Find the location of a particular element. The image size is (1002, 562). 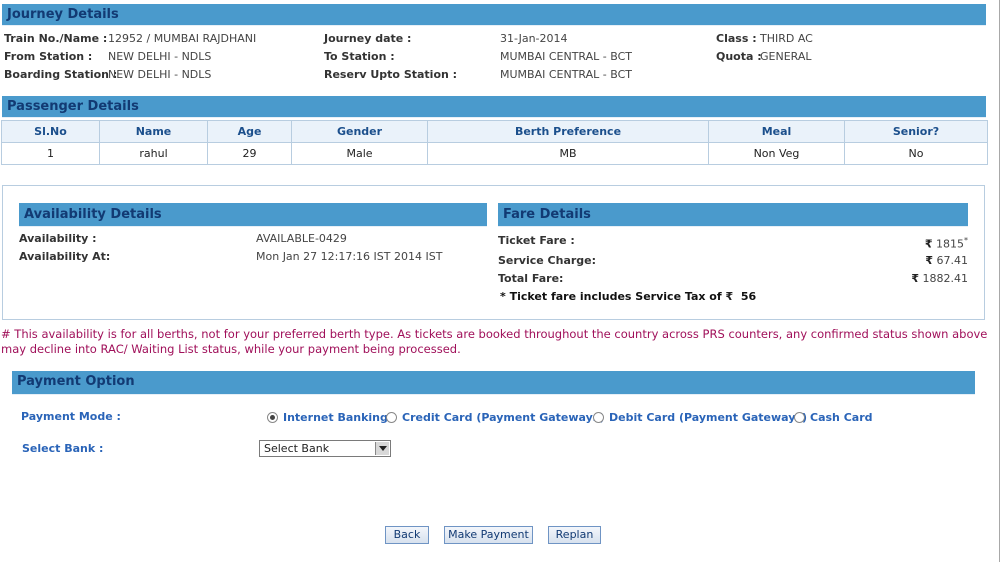

col-sl-no: Sl.No is located at coordinates (50, 131).